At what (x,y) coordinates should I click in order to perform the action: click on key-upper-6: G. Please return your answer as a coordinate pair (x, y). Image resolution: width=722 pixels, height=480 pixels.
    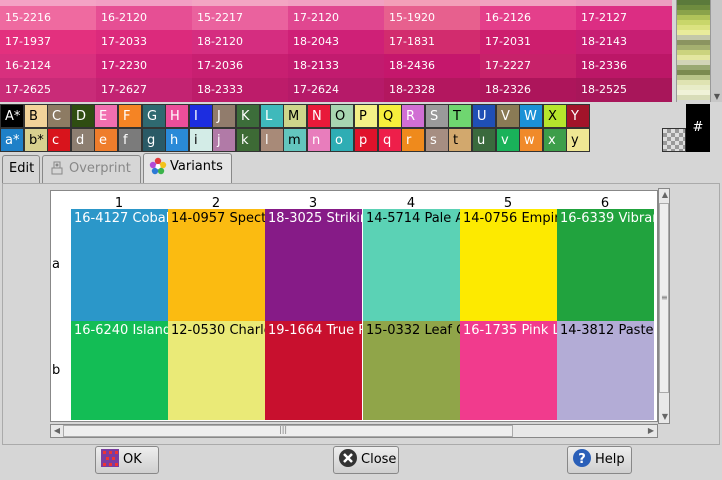
    Looking at the image, I should click on (154, 116).